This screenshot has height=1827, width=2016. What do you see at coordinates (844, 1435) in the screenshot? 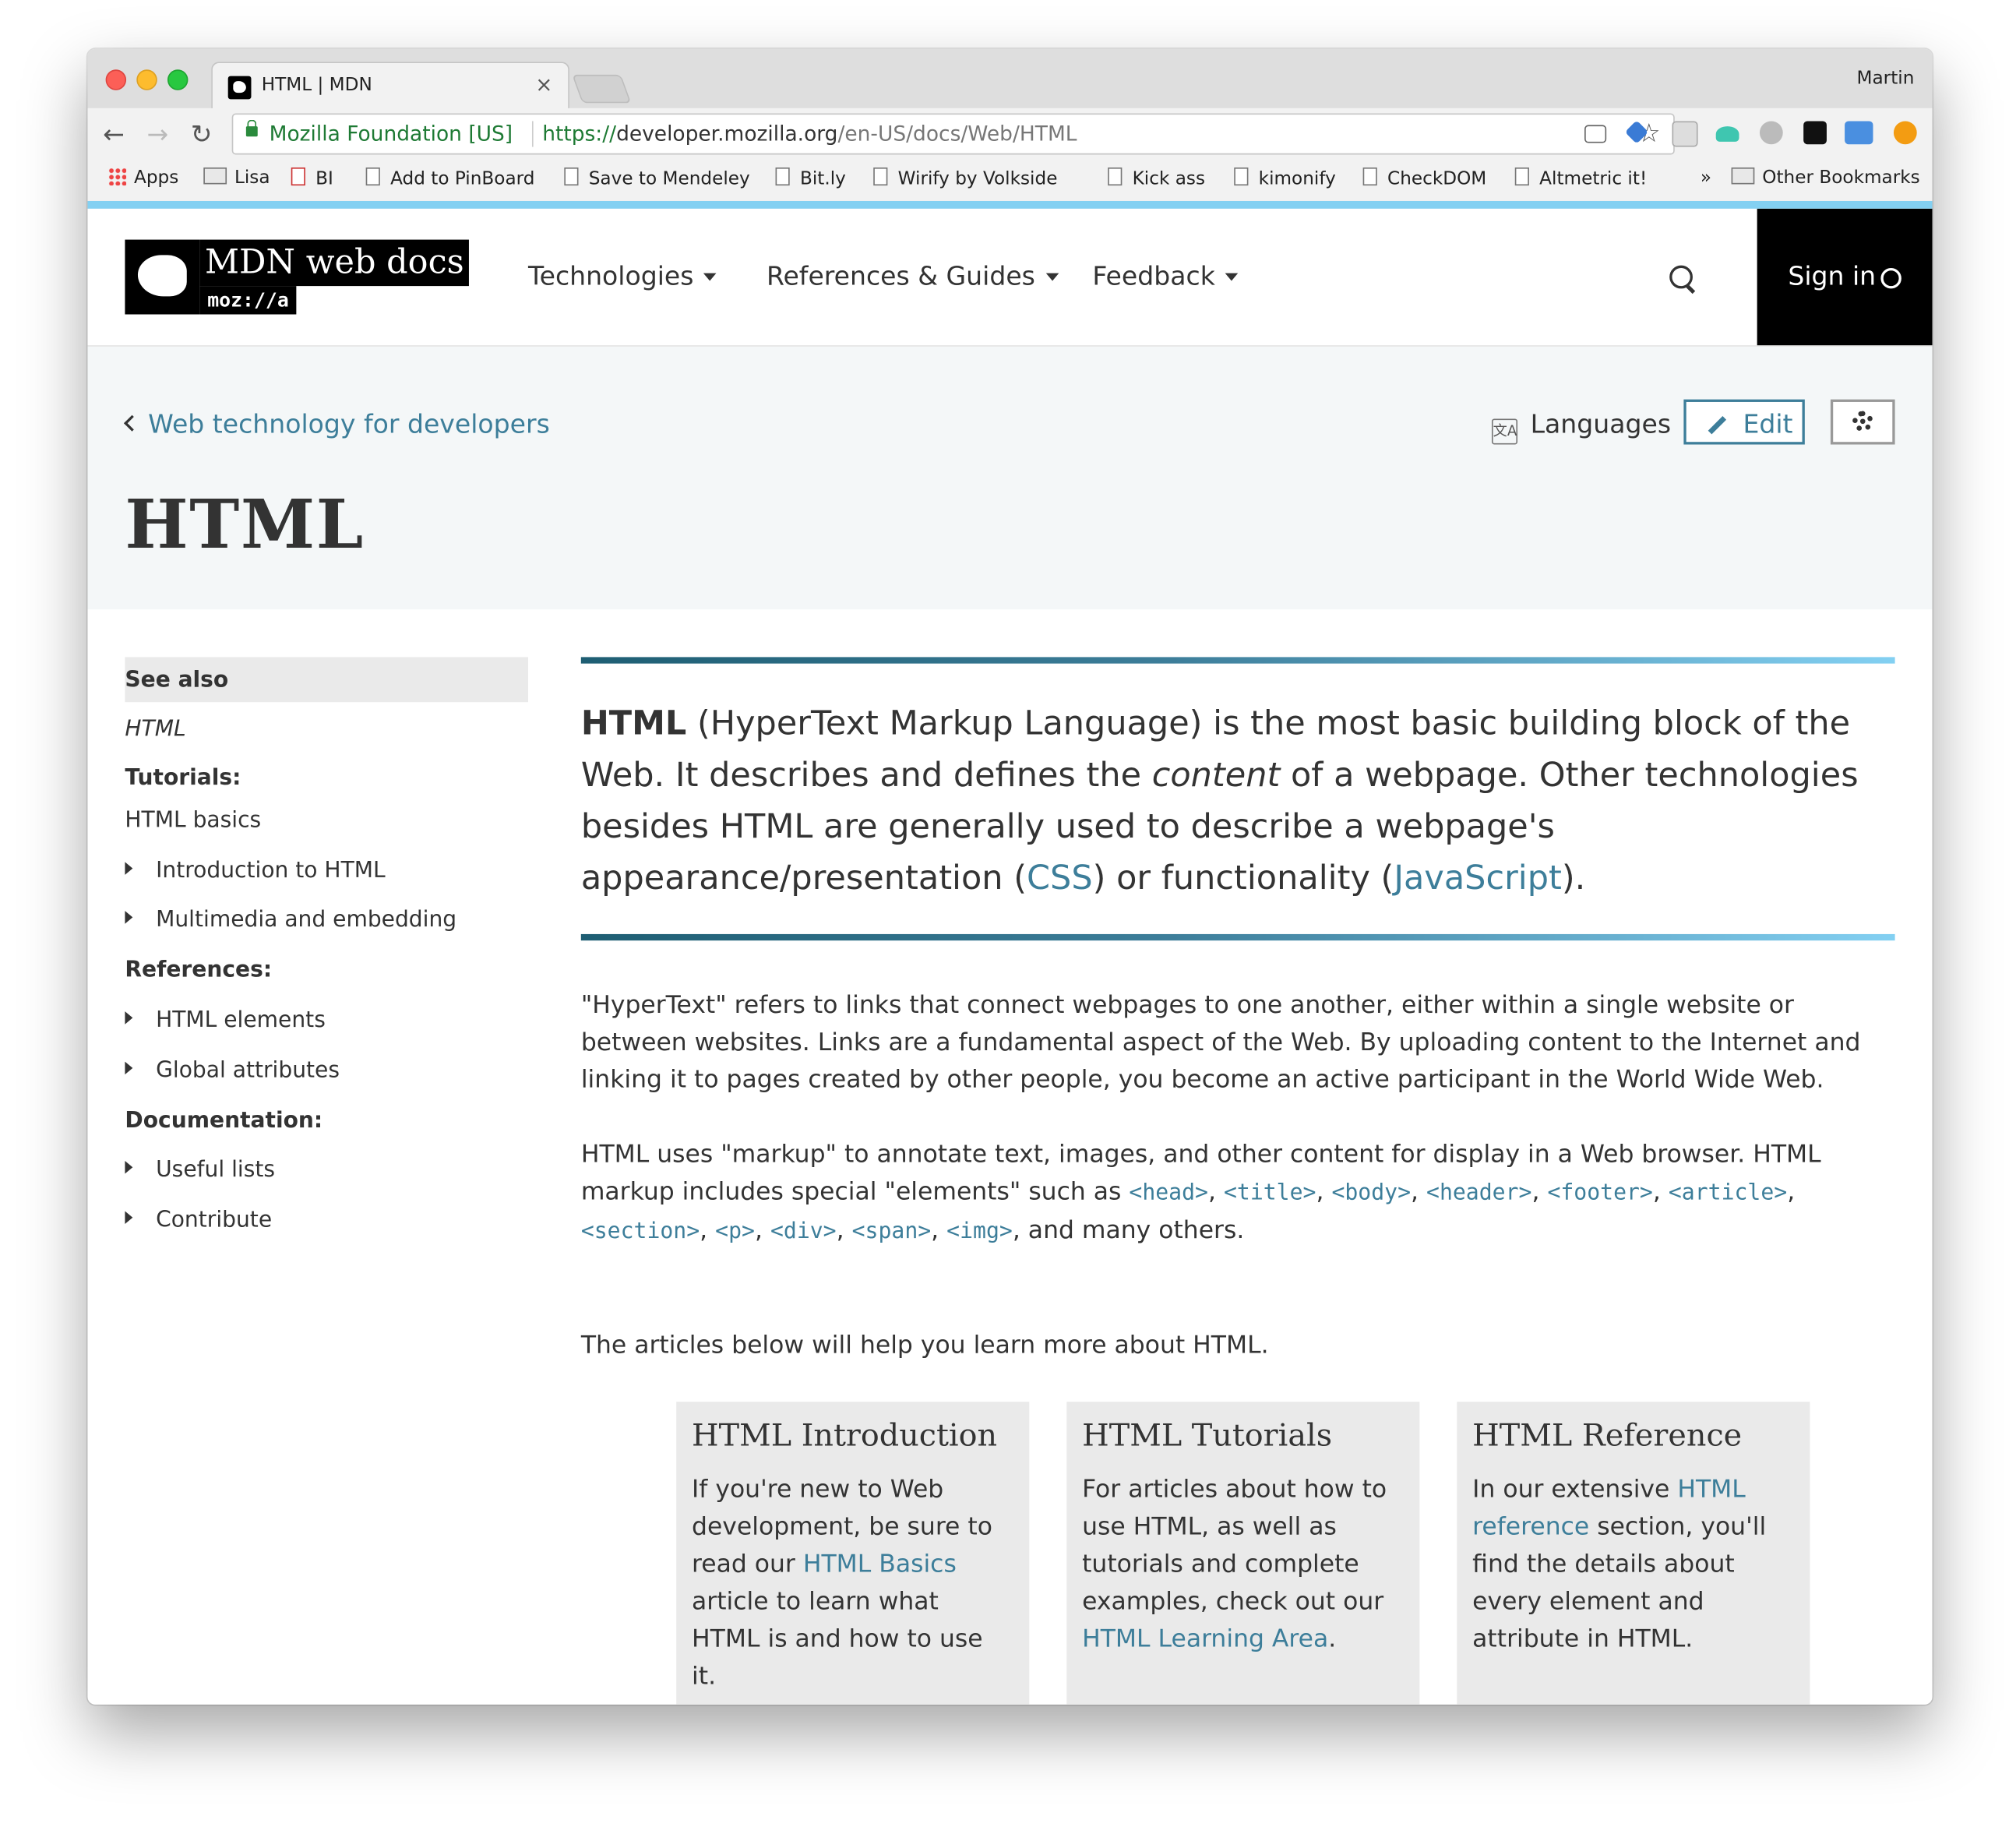
I see `card-title: HTML Introduction` at bounding box center [844, 1435].